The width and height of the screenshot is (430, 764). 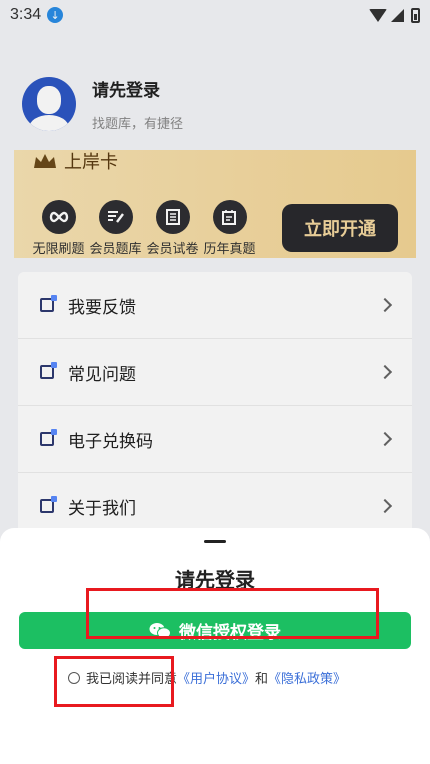 What do you see at coordinates (262, 679) in the screenshot?
I see `and-text: 和` at bounding box center [262, 679].